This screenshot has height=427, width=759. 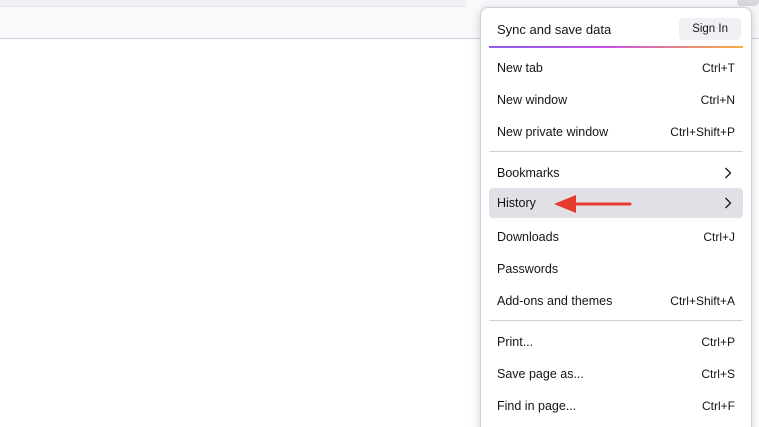 What do you see at coordinates (528, 237) in the screenshot?
I see `menu-item-label: Downloads` at bounding box center [528, 237].